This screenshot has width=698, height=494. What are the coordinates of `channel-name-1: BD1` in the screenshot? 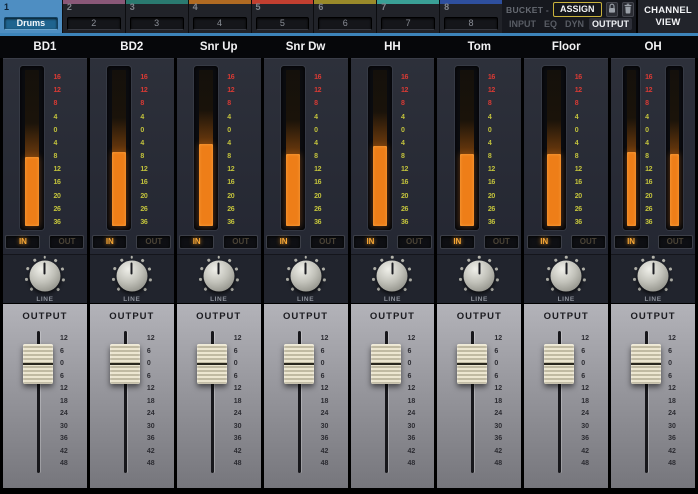 It's located at (45, 47).